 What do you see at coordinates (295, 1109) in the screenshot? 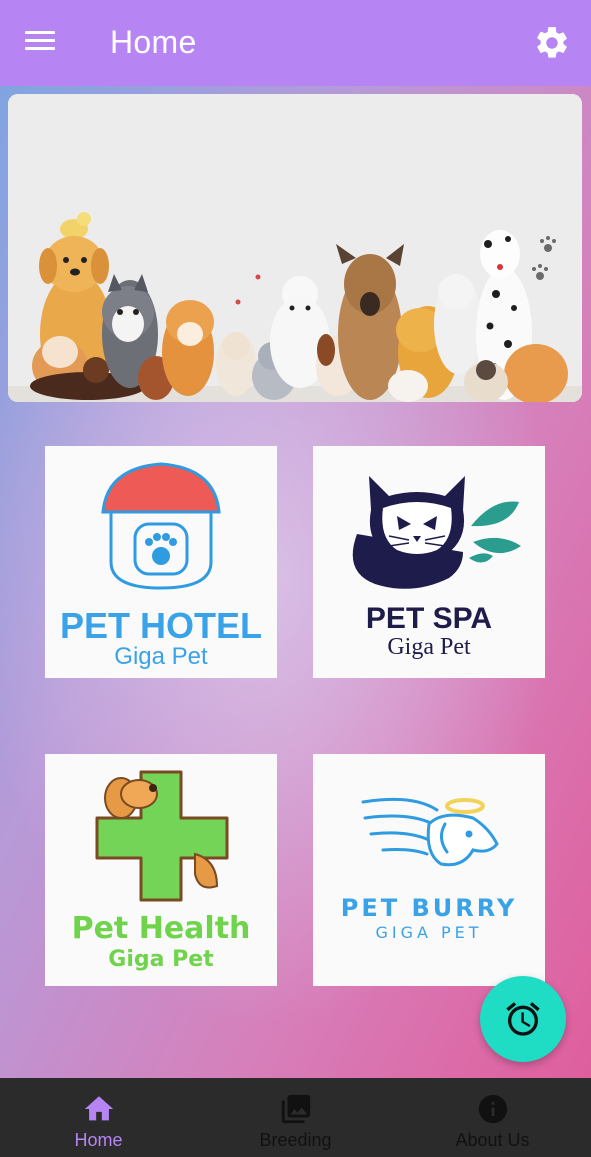
I see `photo-library-icon` at bounding box center [295, 1109].